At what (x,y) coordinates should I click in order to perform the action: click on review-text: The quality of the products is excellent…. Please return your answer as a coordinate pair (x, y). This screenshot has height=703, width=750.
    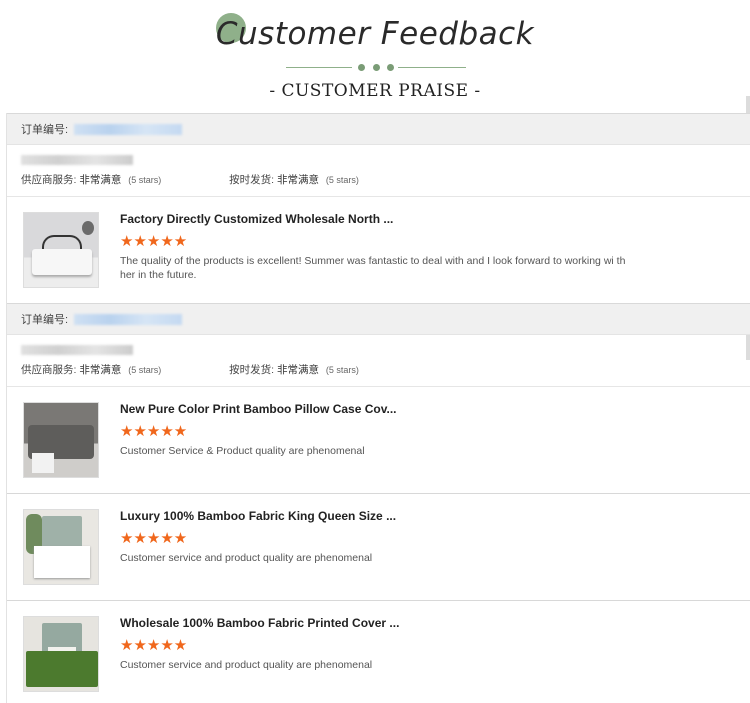
    Looking at the image, I should click on (373, 268).